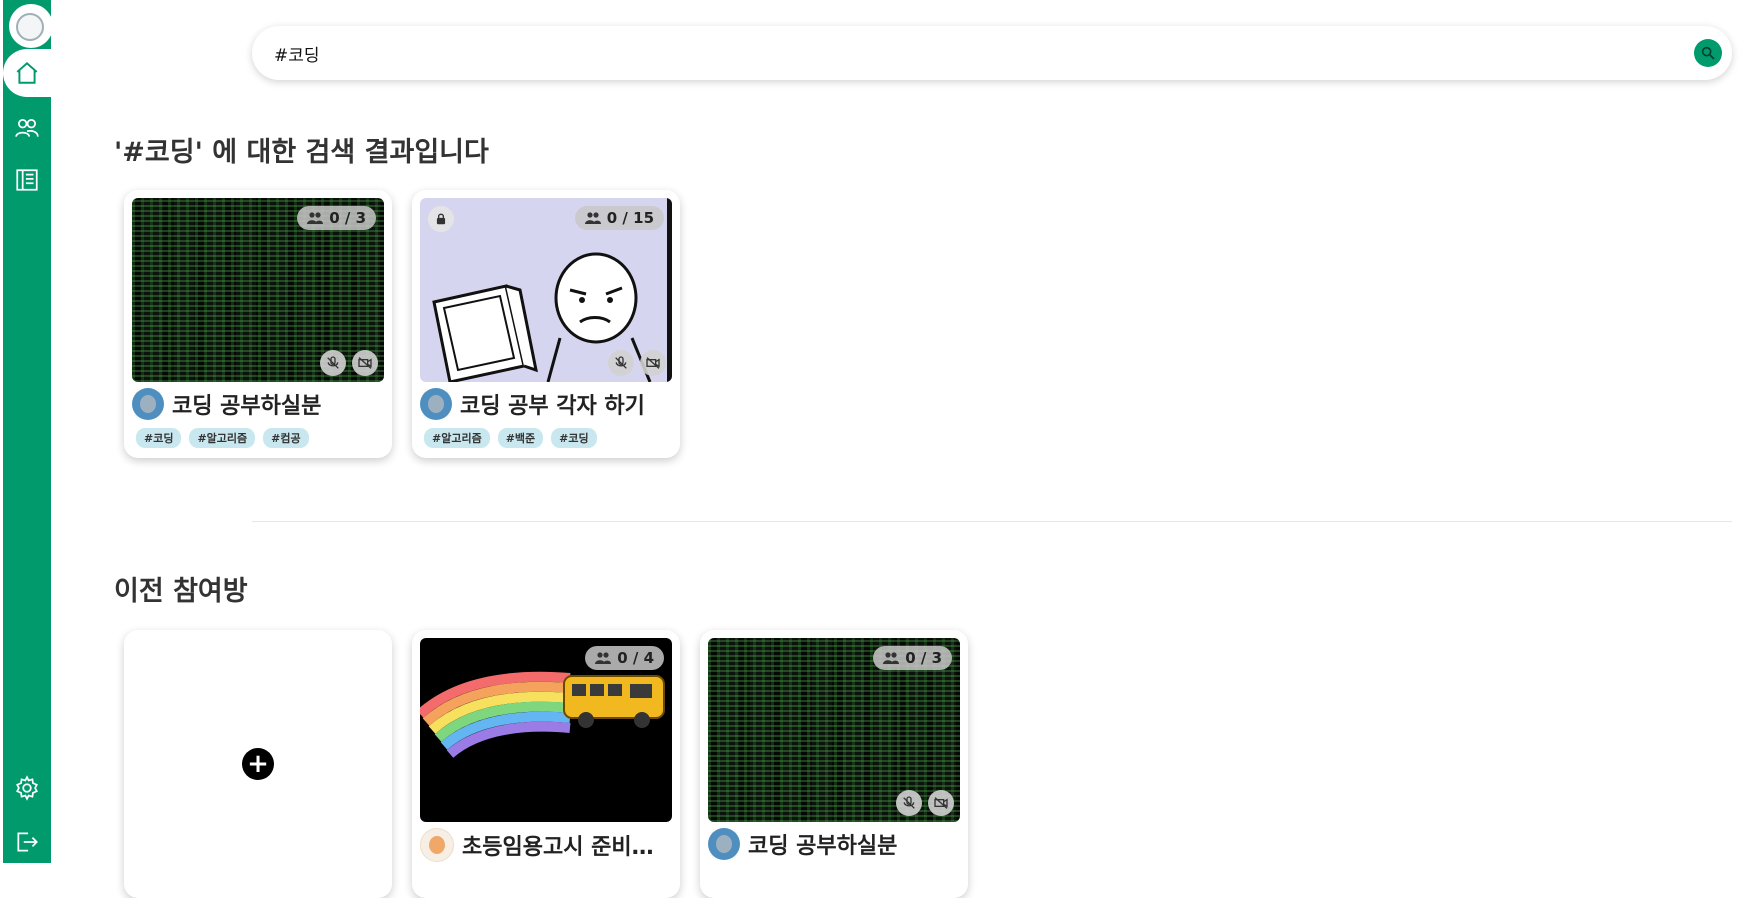  I want to click on participant-count-badge: 0 / 15, so click(619, 218).